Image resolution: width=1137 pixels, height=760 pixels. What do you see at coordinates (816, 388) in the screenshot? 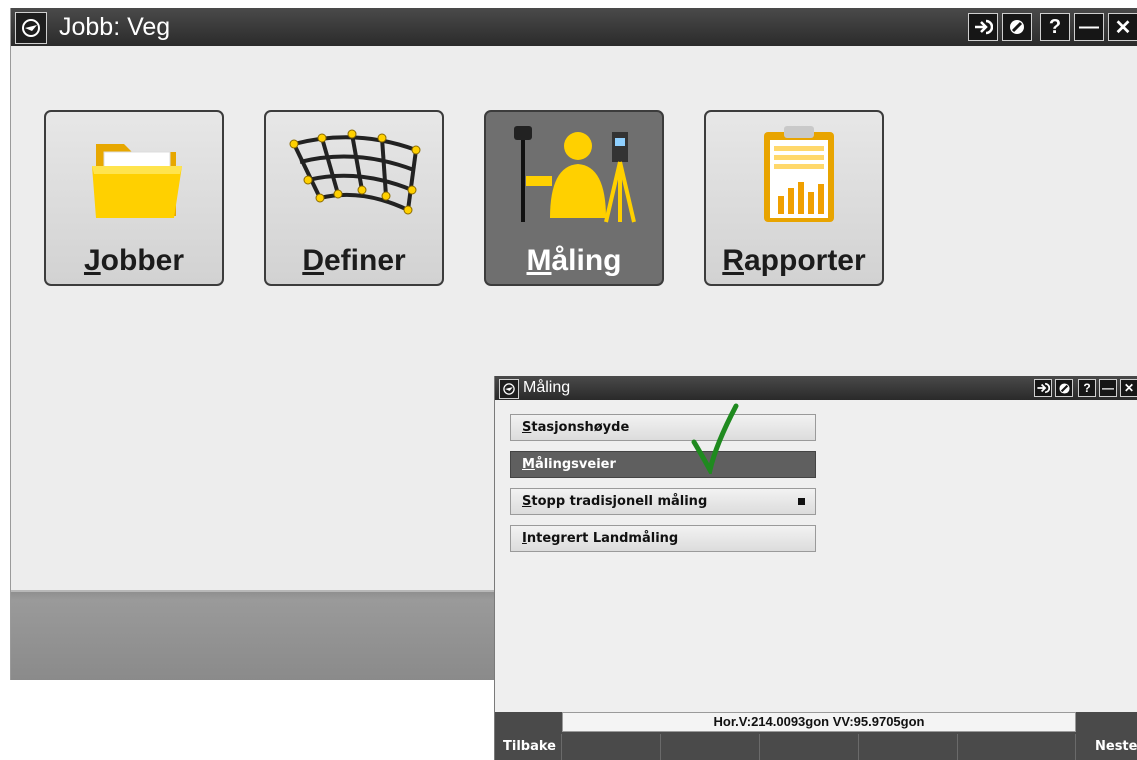
I see `dialog-titlebar: Måling ? — ✕` at bounding box center [816, 388].